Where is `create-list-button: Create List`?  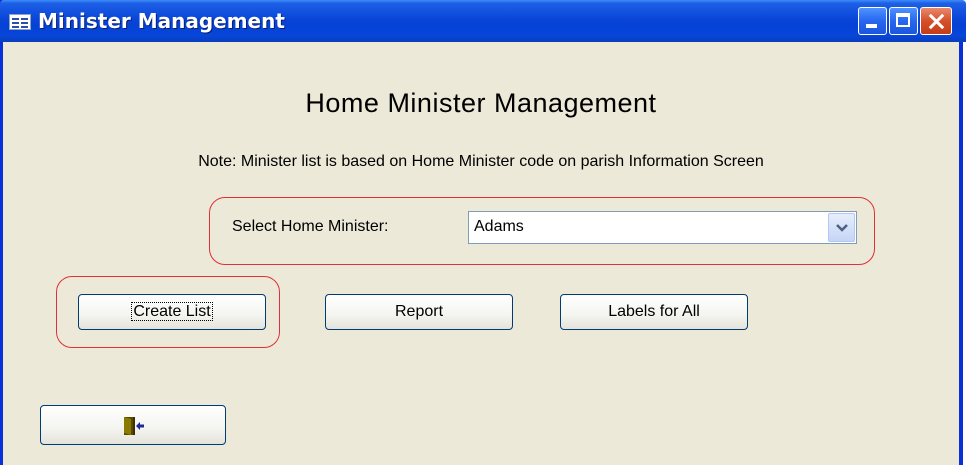 create-list-button: Create List is located at coordinates (172, 312).